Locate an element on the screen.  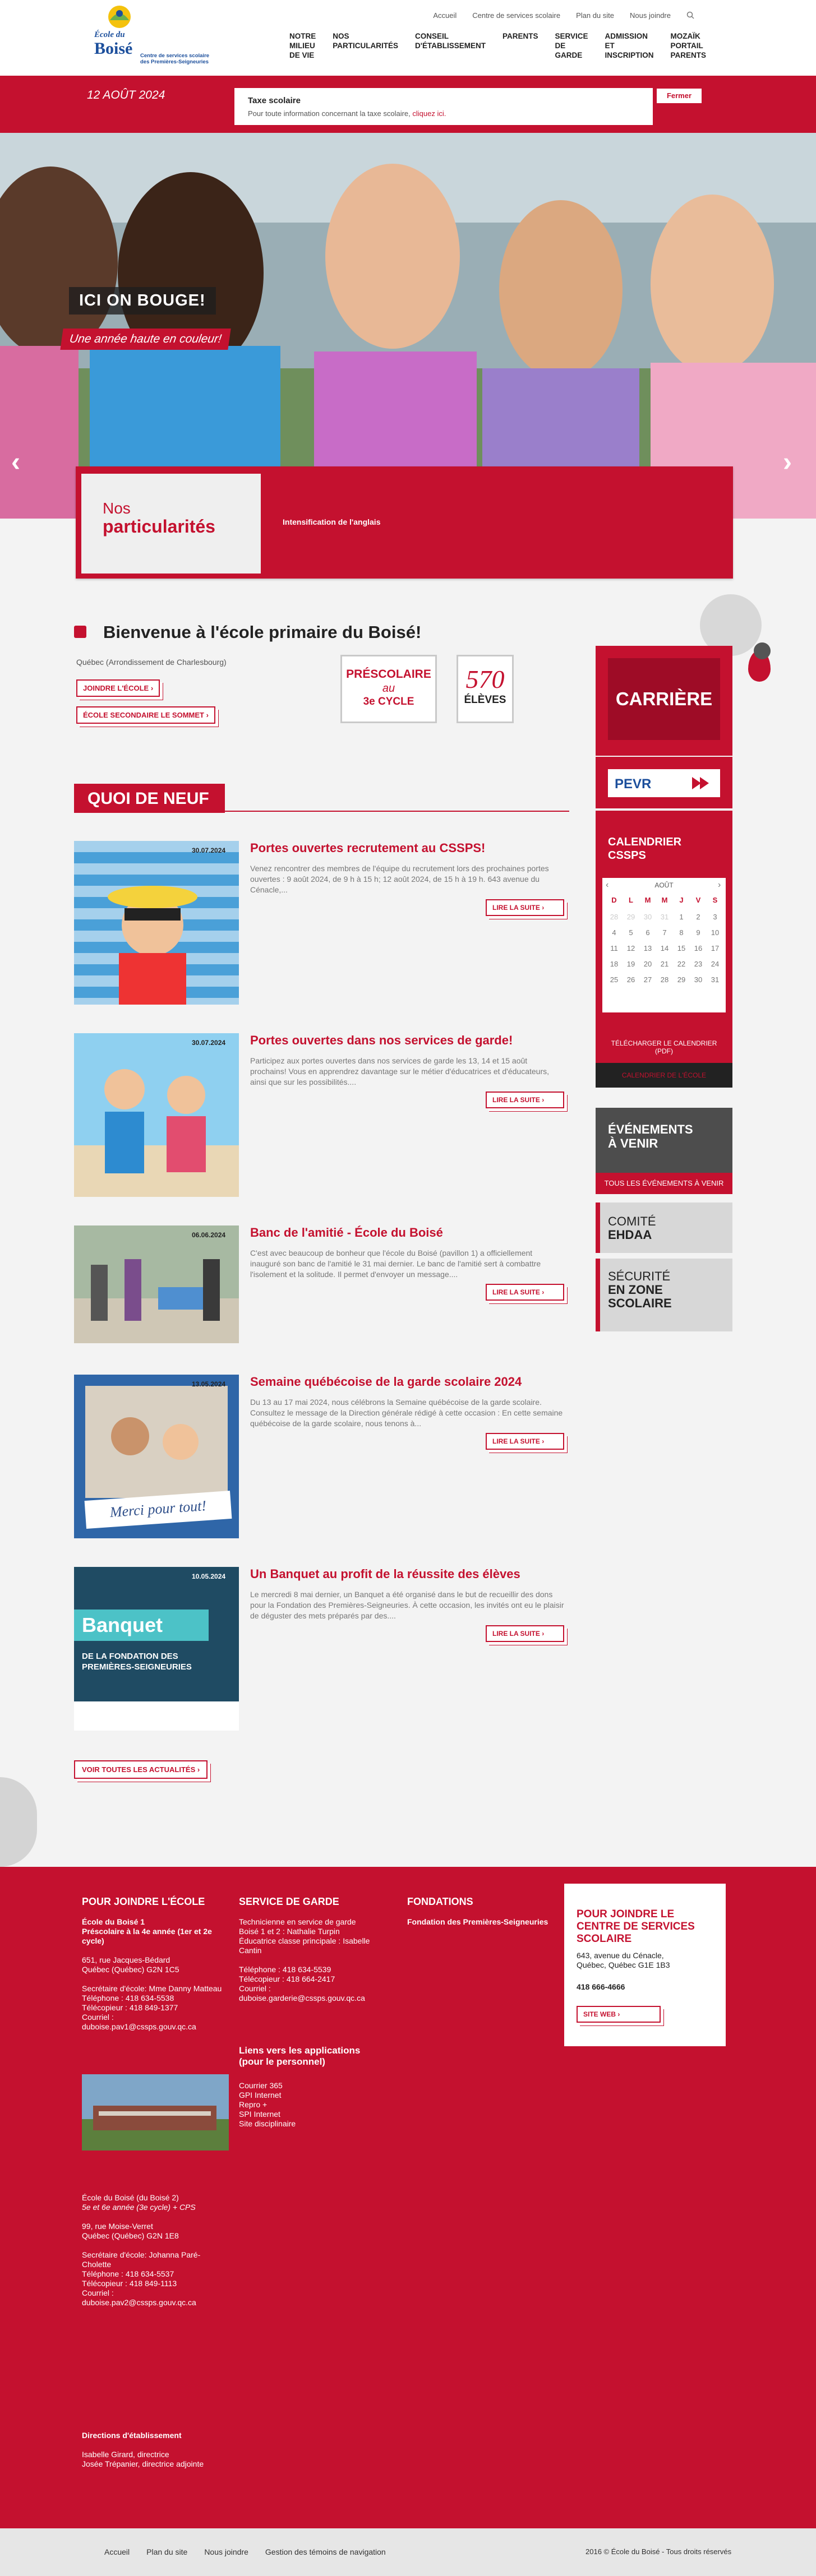
mainnav-item: MOZAÏK PORTAIL PARENTS is located at coordinates (689, 46).